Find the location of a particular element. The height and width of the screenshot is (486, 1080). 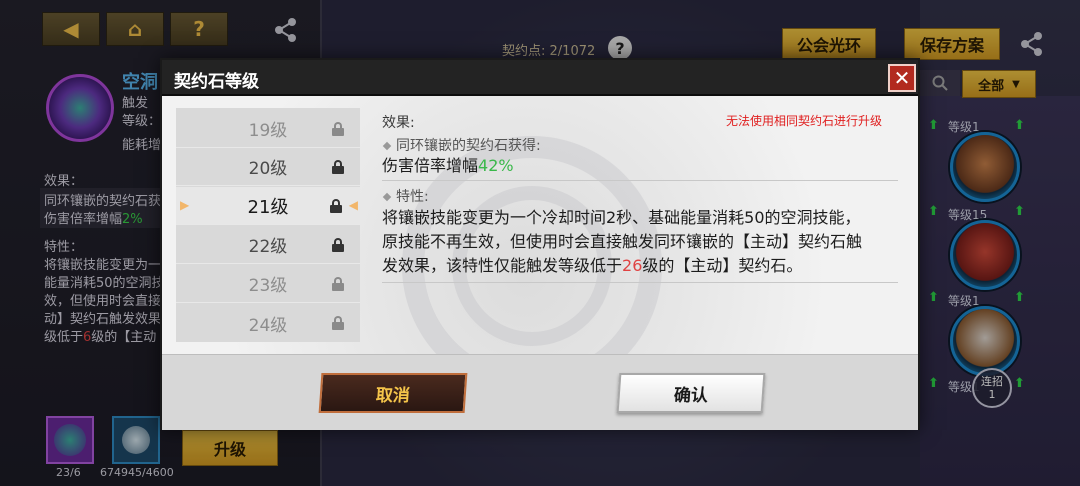

caret-left-icon: ◀ is located at coordinates (353, 205).